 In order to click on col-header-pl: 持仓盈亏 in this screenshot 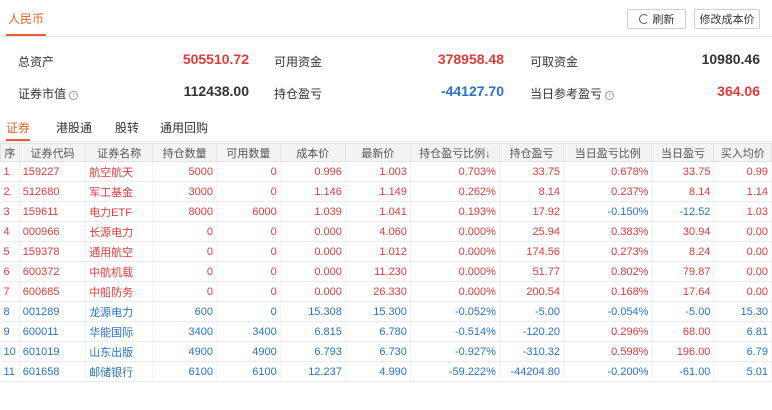, I will do `click(531, 152)`.